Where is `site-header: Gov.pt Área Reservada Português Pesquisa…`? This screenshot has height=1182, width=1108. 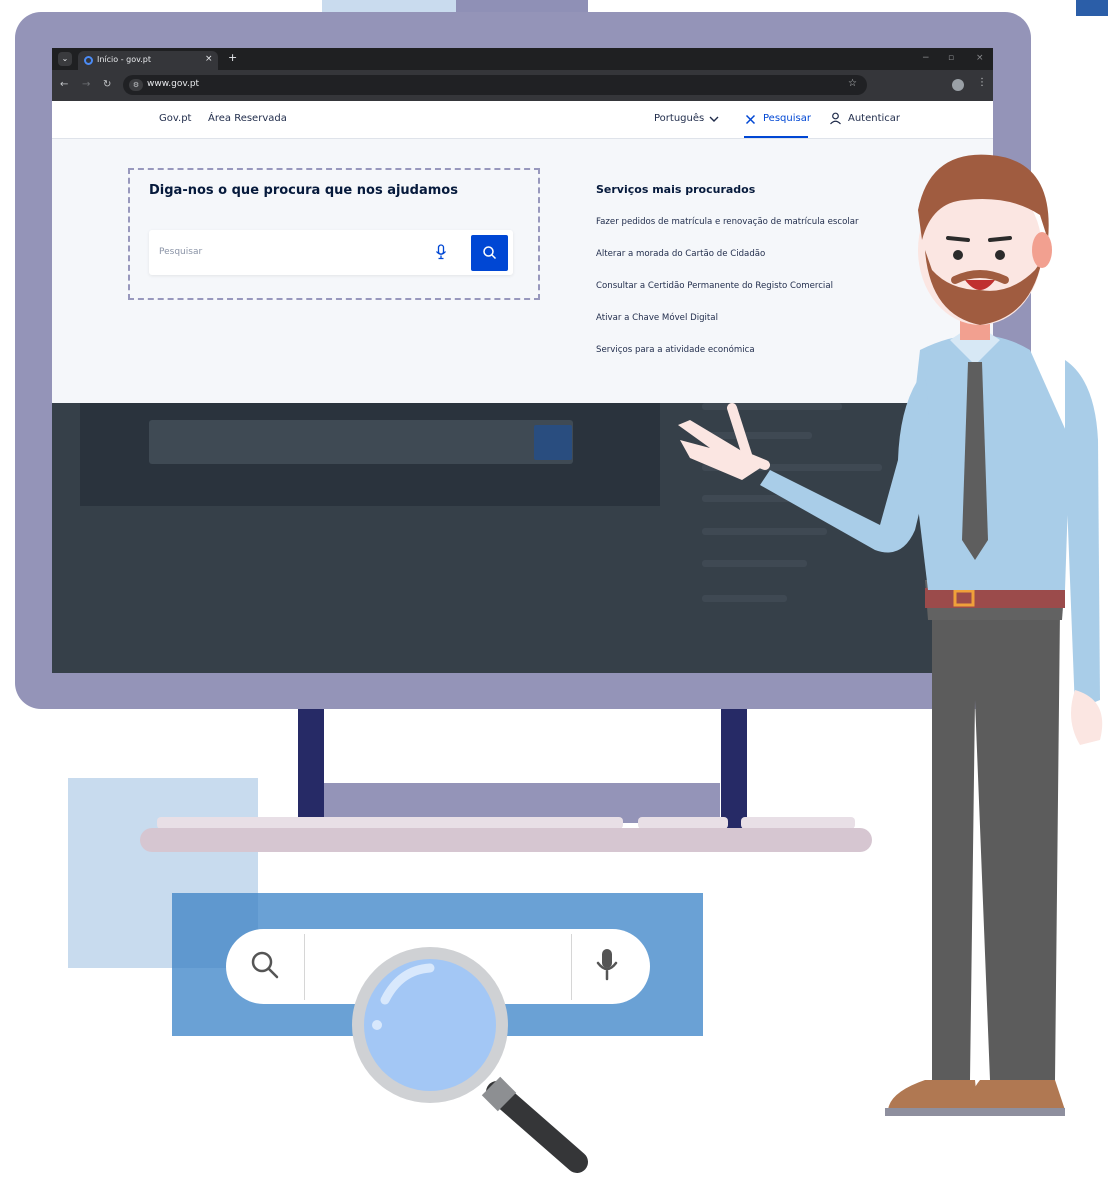
site-header: Gov.pt Área Reservada Português Pesquisa… is located at coordinates (522, 120).